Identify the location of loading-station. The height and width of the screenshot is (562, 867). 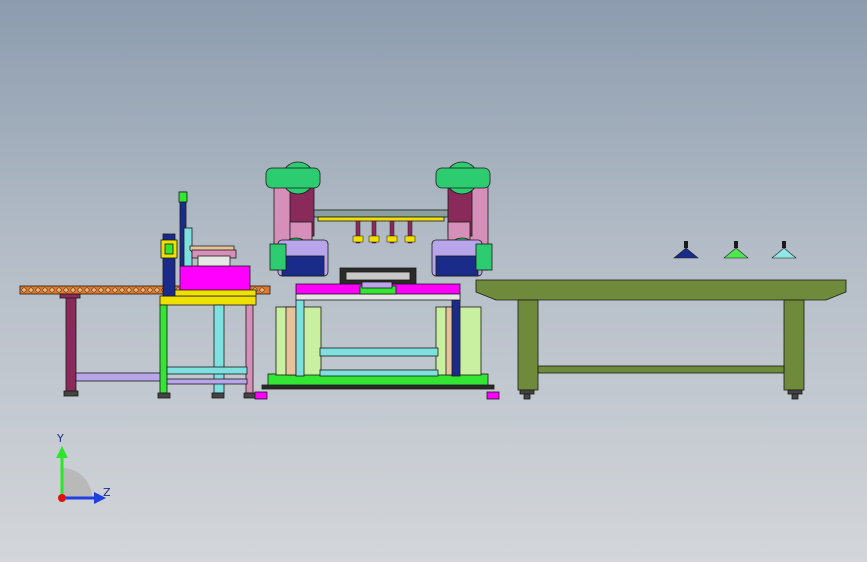
(207, 295).